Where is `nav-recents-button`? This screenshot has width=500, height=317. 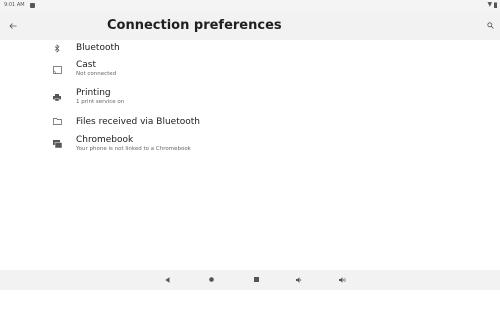 nav-recents-button is located at coordinates (256, 280).